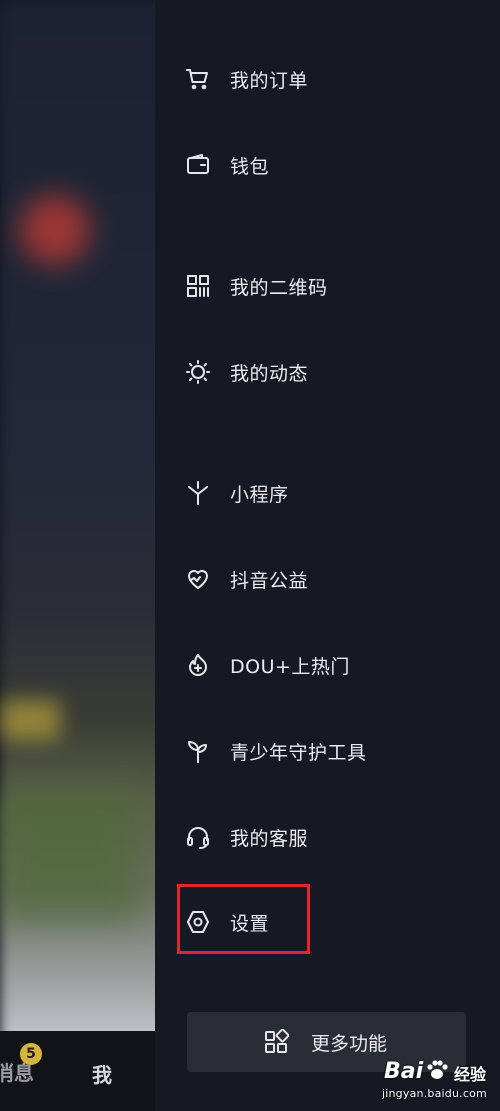  I want to click on more-features-label: 更多功能, so click(349, 1043).